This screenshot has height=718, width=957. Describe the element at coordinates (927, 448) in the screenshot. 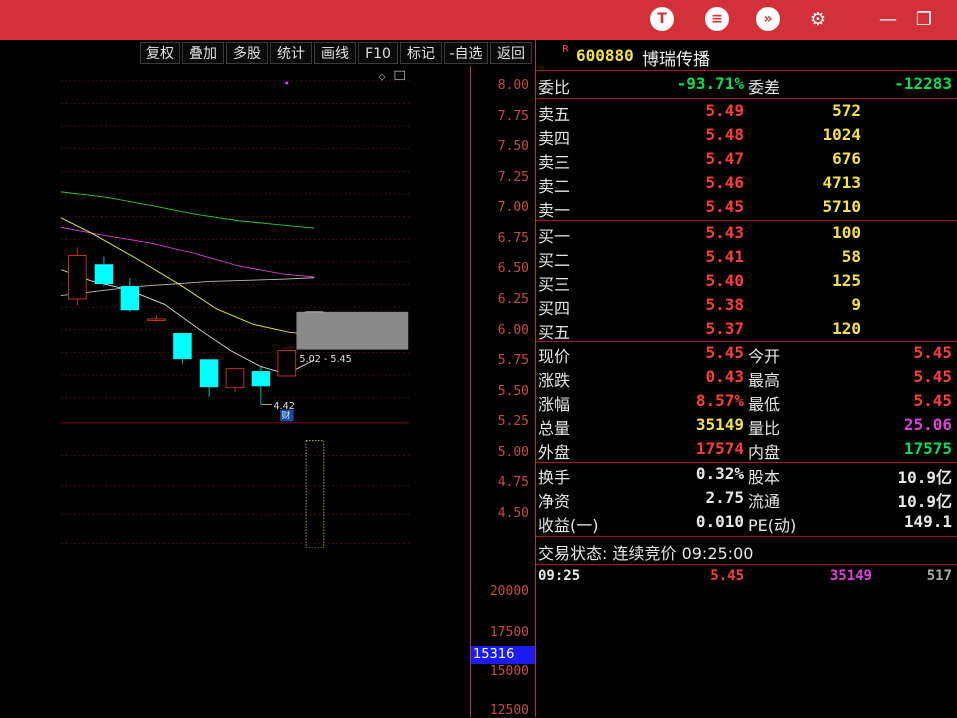

I see `stat-value: 17575` at that location.